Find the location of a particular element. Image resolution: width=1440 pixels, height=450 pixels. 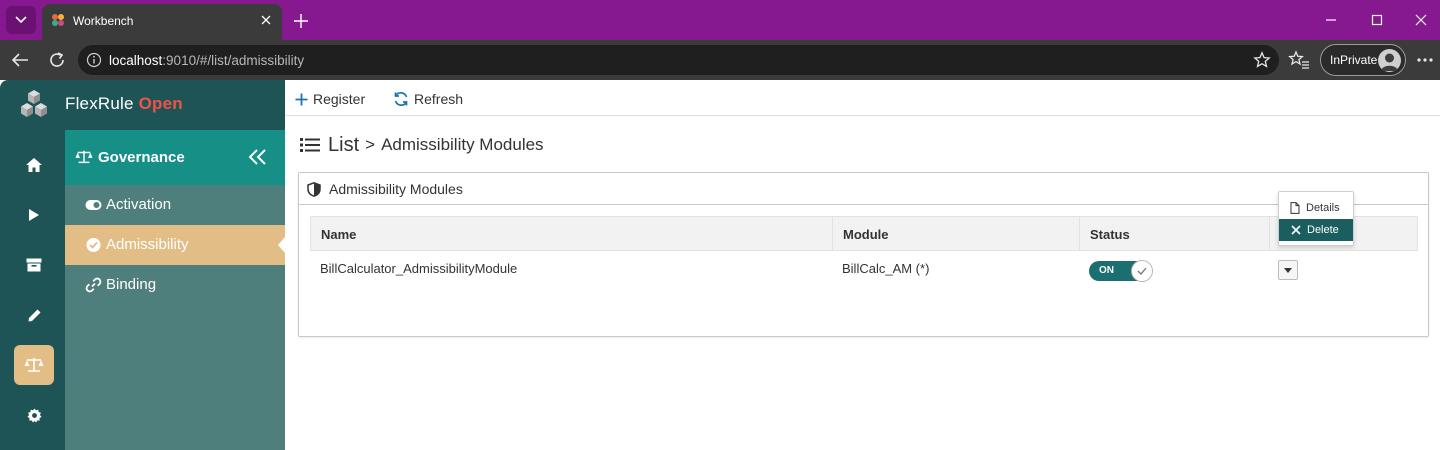

arrow-left-icon is located at coordinates (19, 60).